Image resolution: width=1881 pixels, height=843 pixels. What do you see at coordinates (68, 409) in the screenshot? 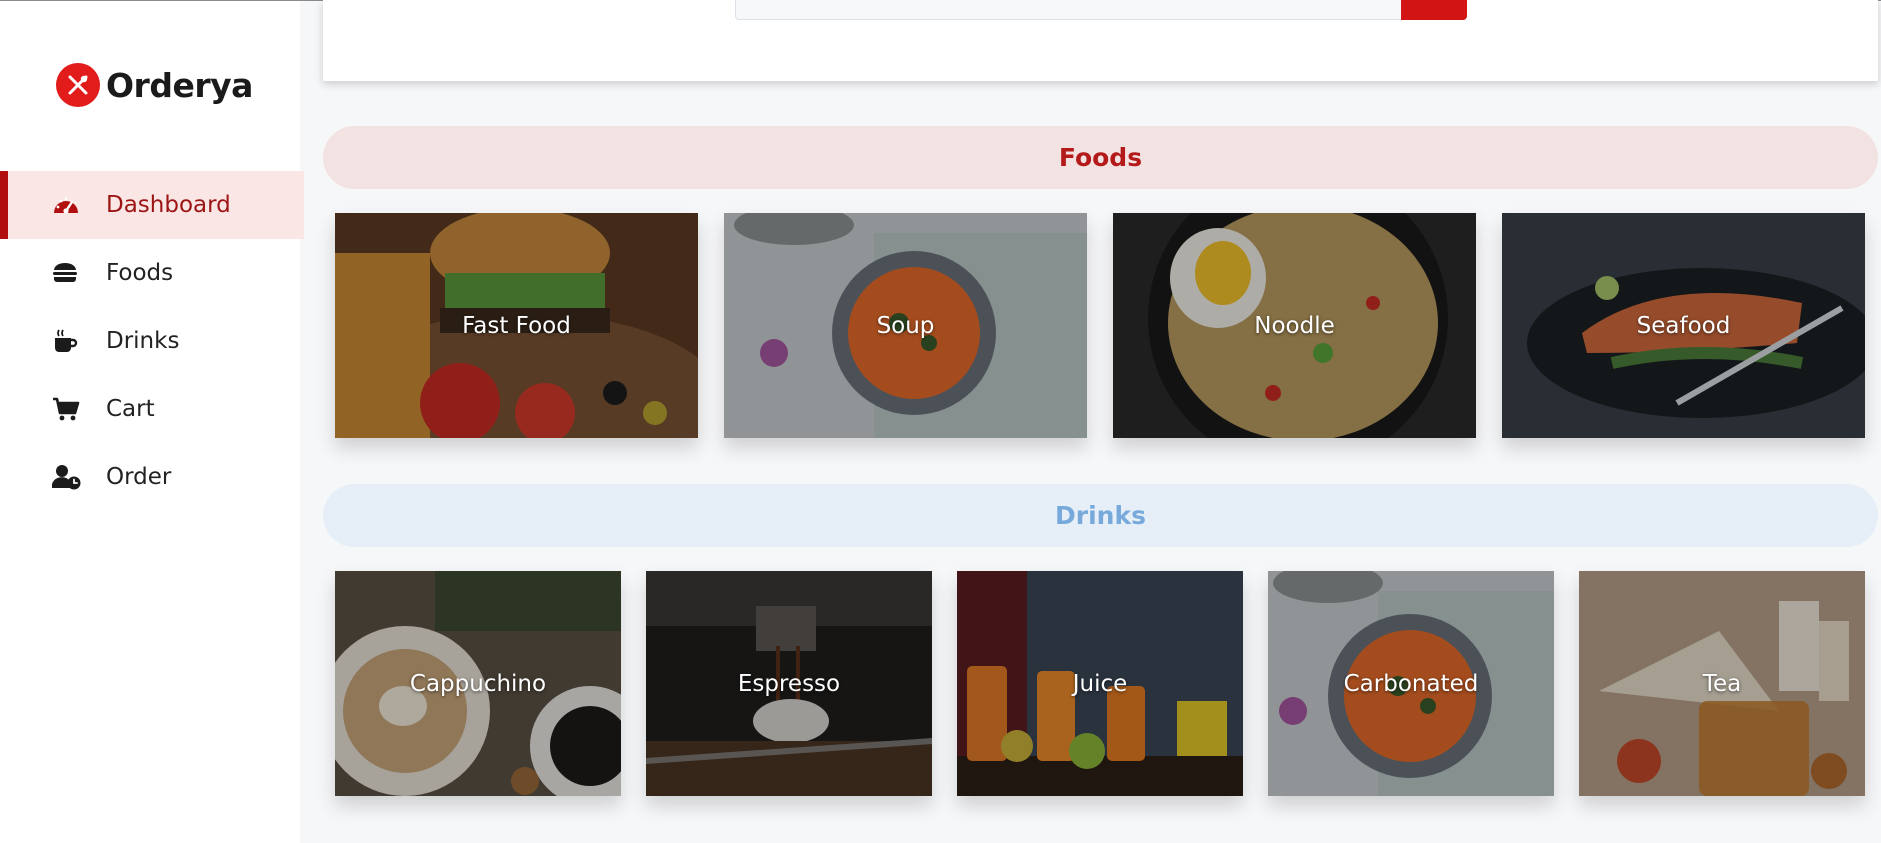
I see `cart-icon` at bounding box center [68, 409].